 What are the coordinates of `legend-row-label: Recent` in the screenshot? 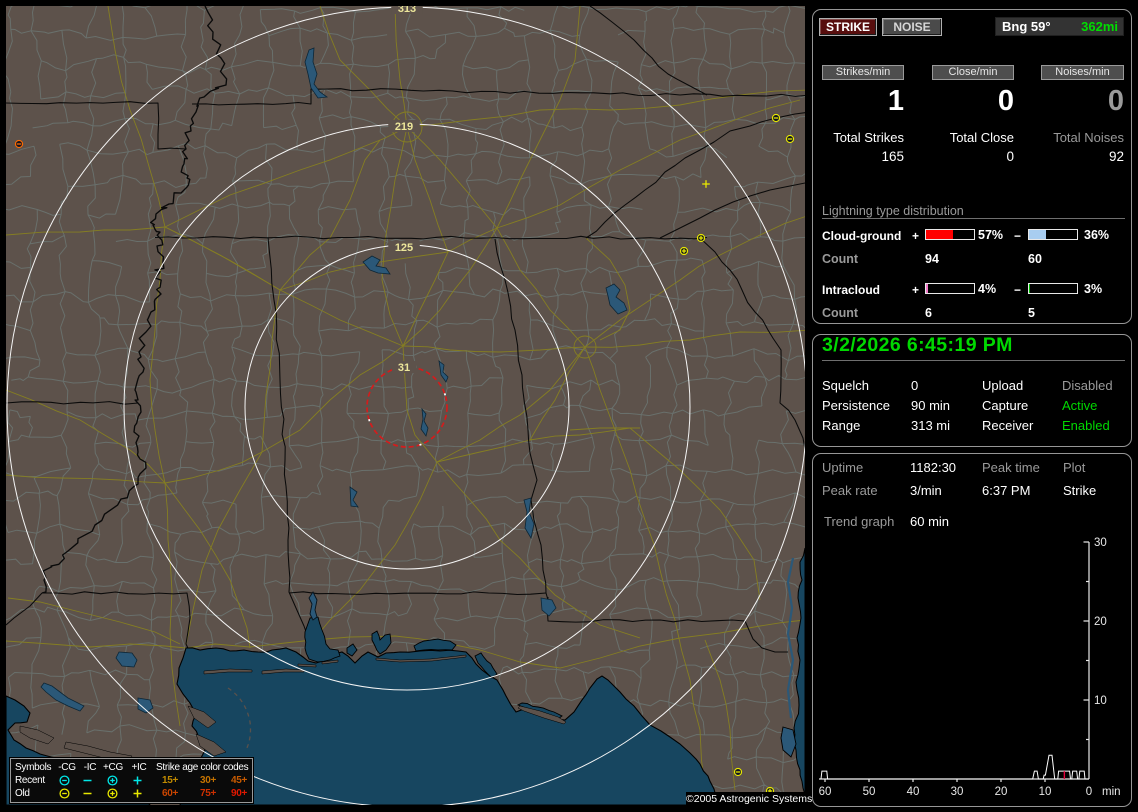 It's located at (30, 780).